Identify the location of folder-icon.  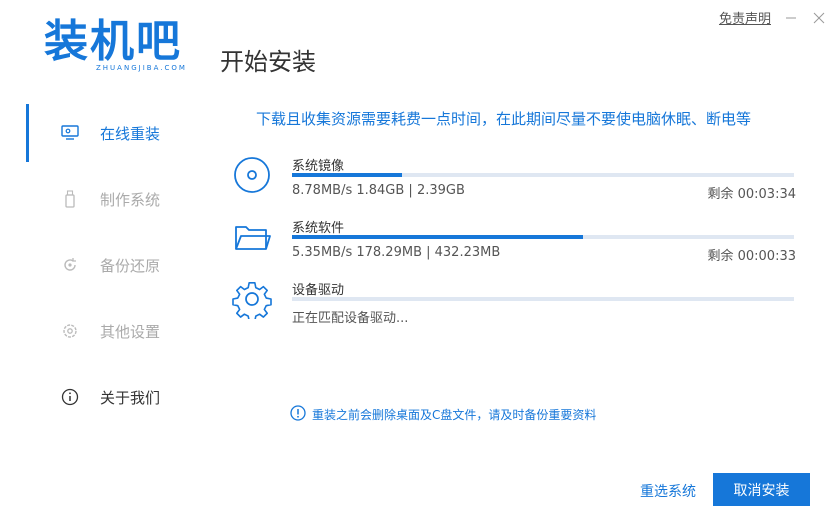
(252, 237).